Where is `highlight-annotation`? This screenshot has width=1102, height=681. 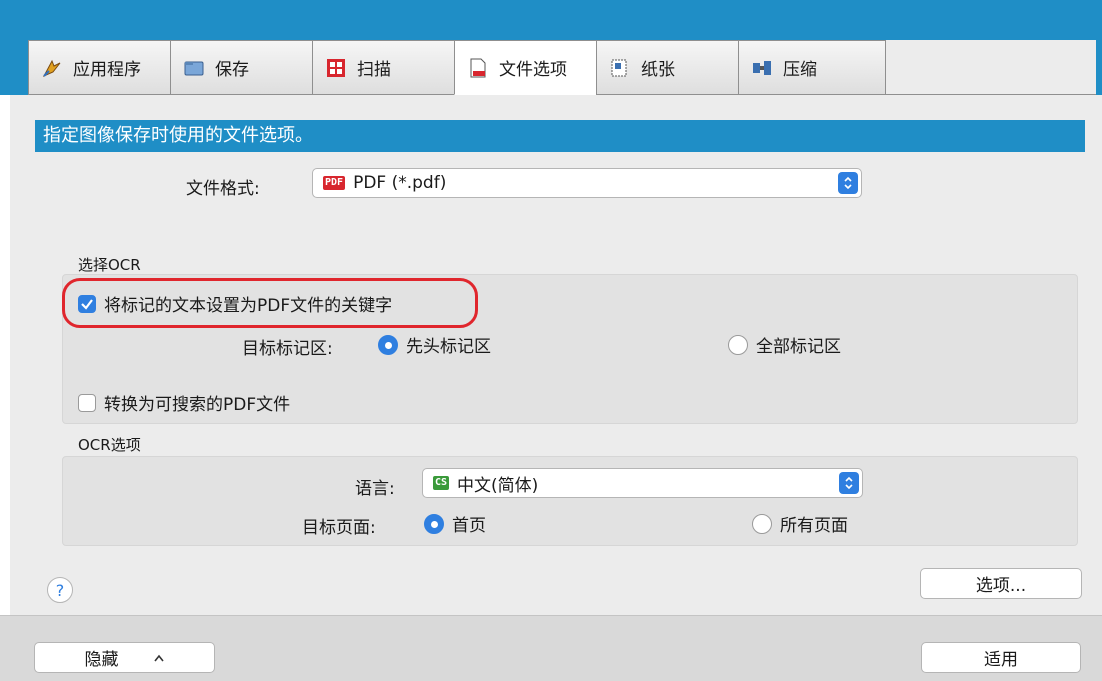
highlight-annotation is located at coordinates (270, 303).